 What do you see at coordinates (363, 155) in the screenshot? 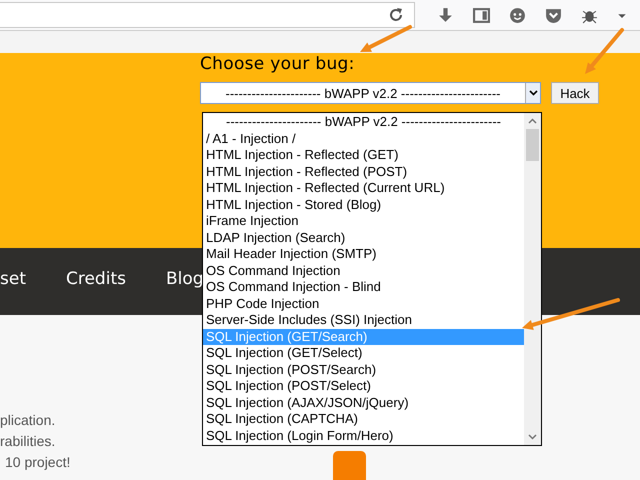
I see `dropdown-option: HTML Injection - Reflected (GET)` at bounding box center [363, 155].